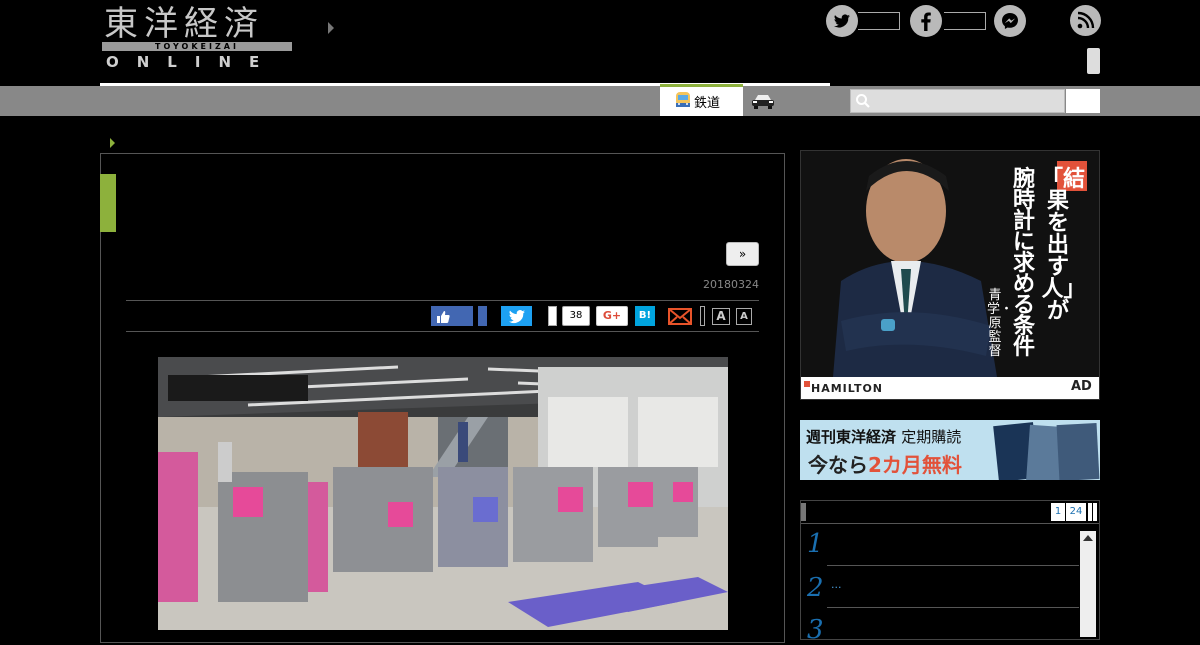  I want to click on tab-car, so click(768, 101).